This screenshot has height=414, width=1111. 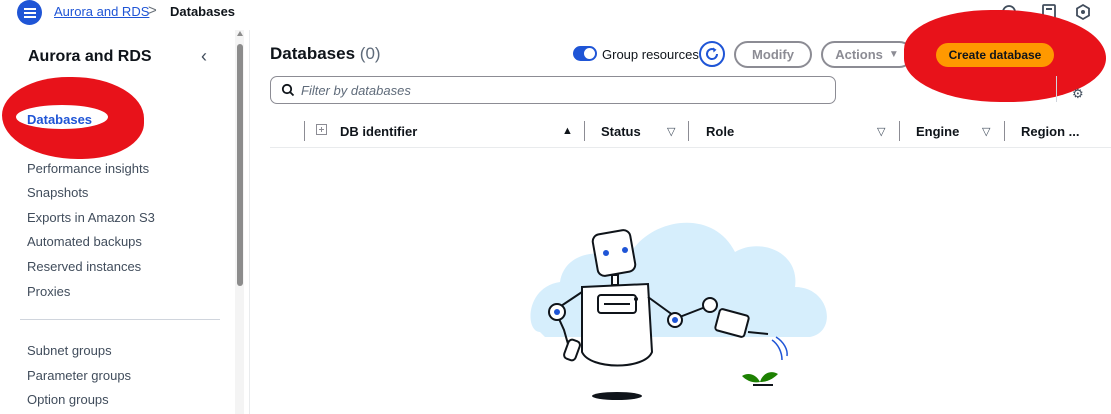 I want to click on refresh-button, so click(x=712, y=54).